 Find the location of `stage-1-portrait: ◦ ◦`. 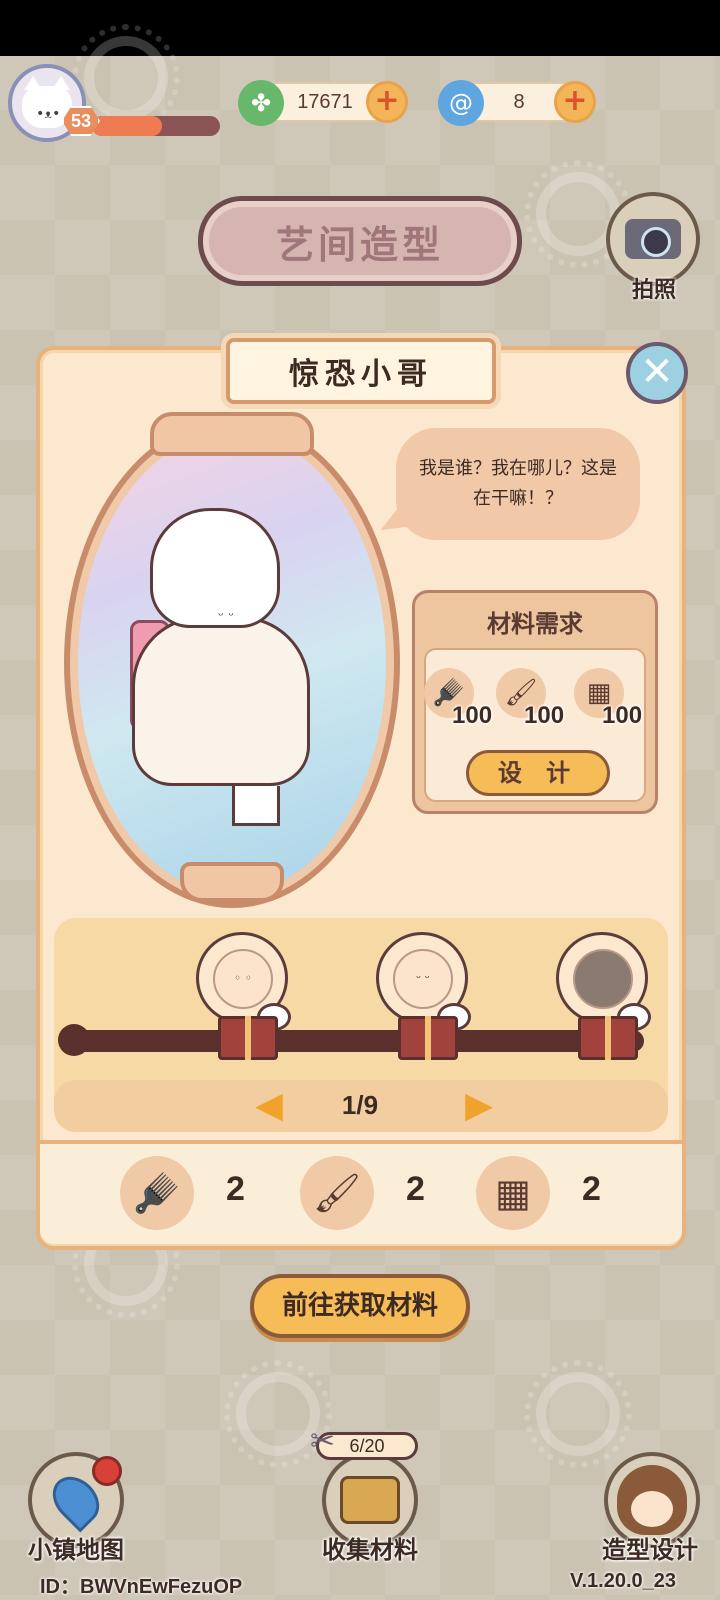

stage-1-portrait: ◦ ◦ is located at coordinates (243, 981).